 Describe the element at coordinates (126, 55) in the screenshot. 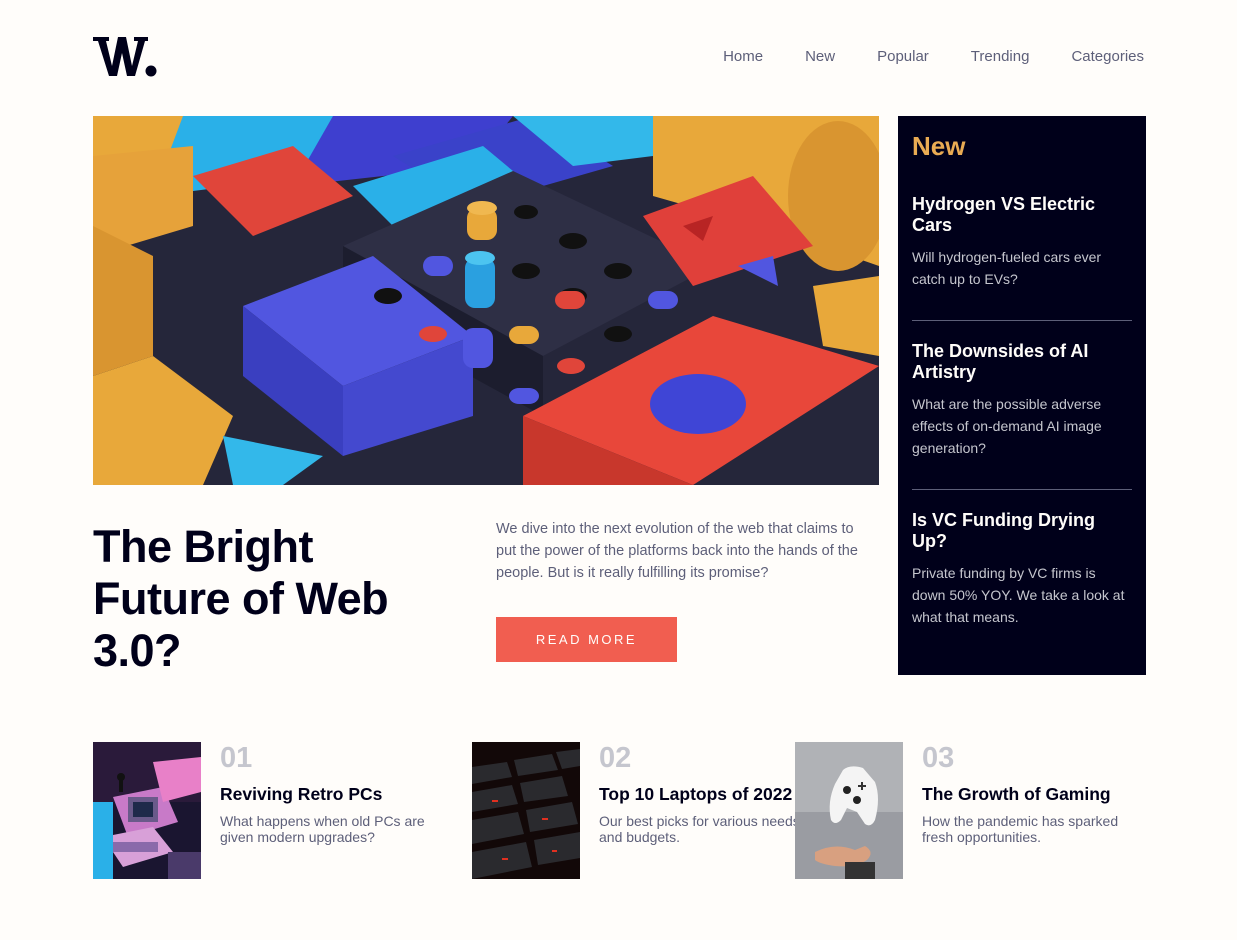

I see `logo` at that location.